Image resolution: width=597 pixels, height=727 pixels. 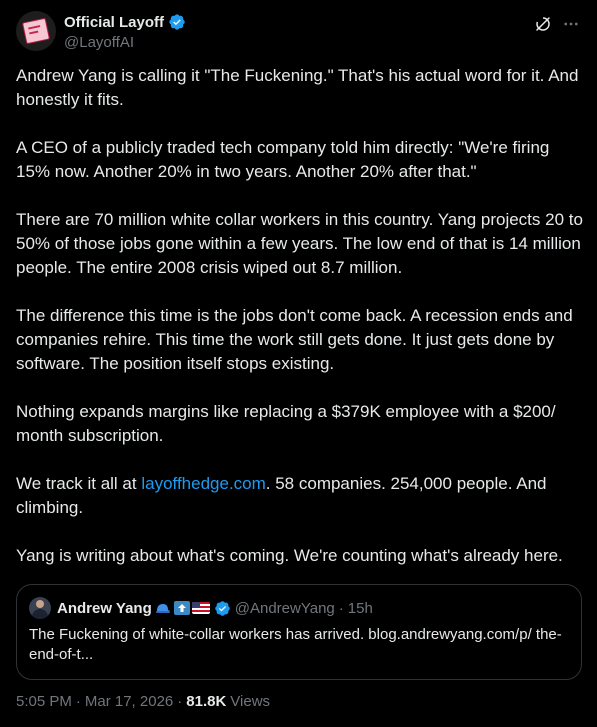 What do you see at coordinates (40, 608) in the screenshot?
I see `quoted-author-avatar` at bounding box center [40, 608].